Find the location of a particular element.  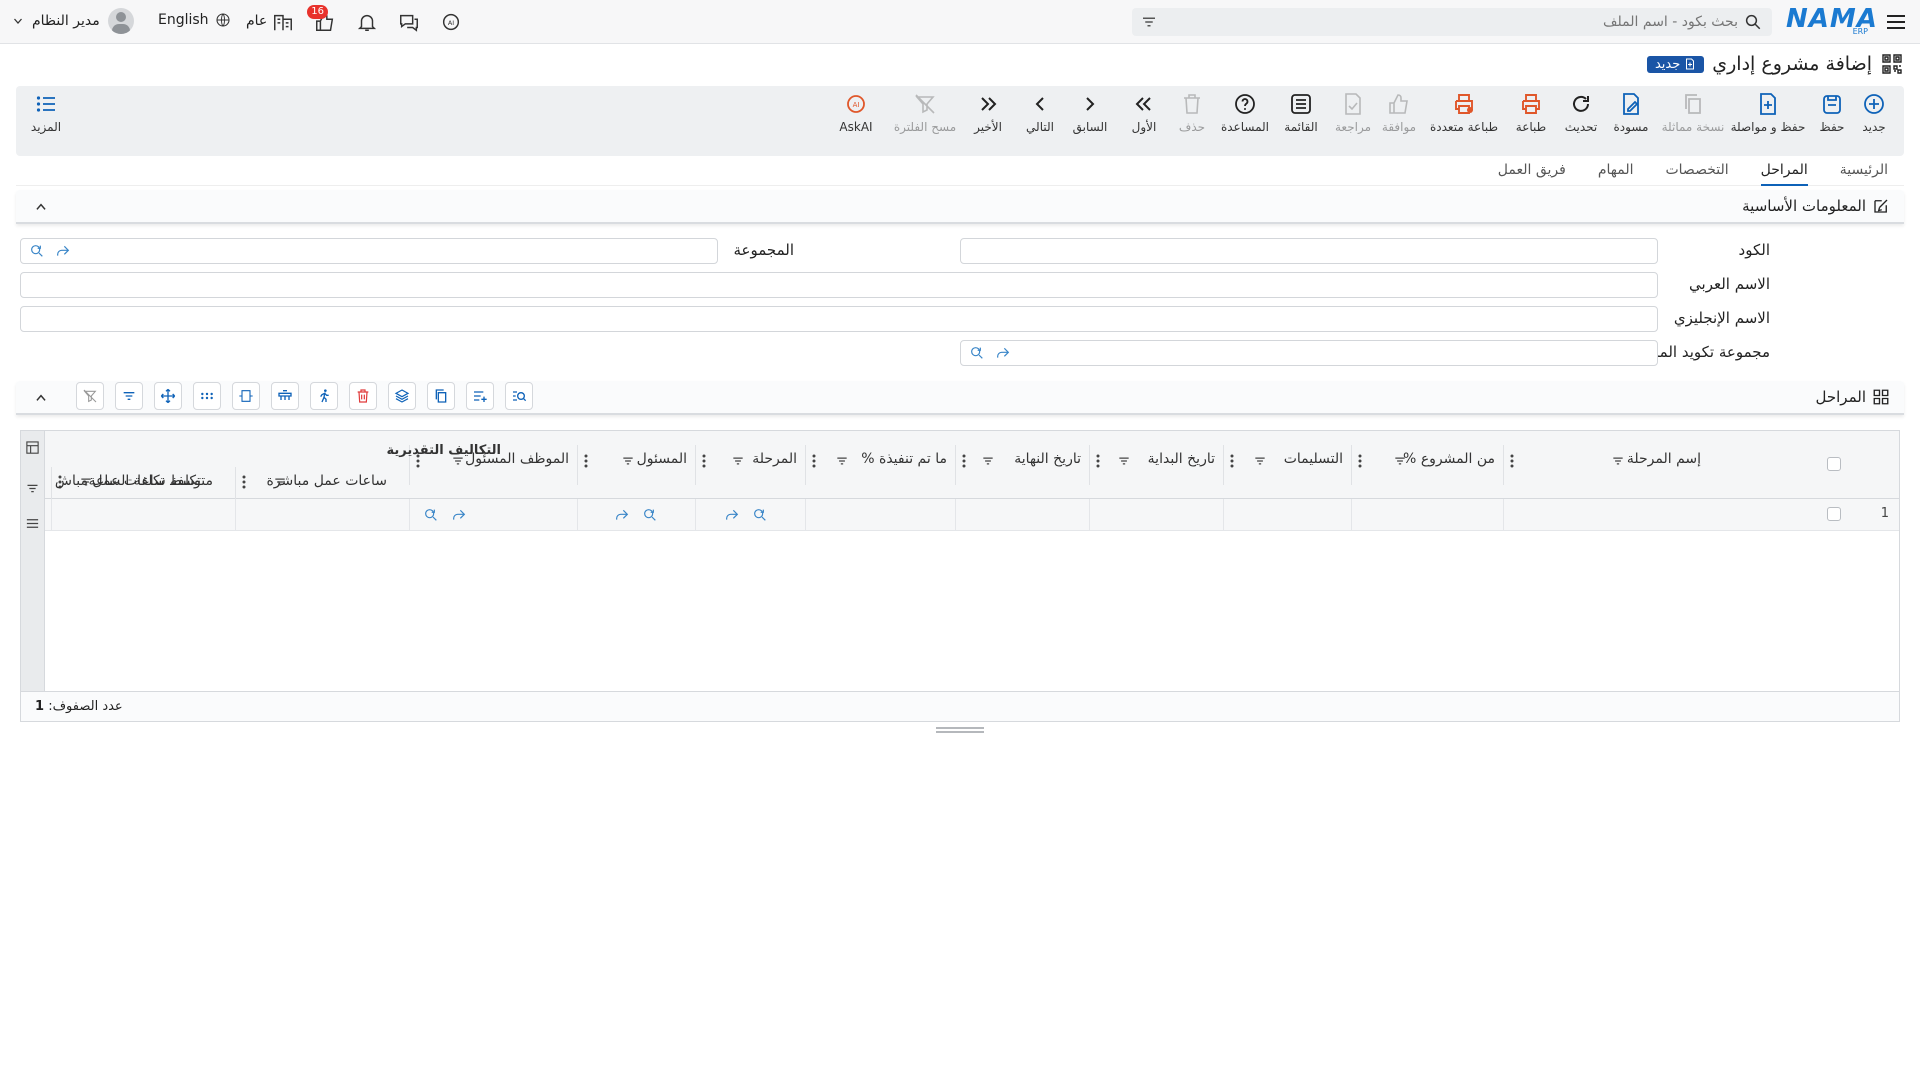

copy-row-button is located at coordinates (441, 396).